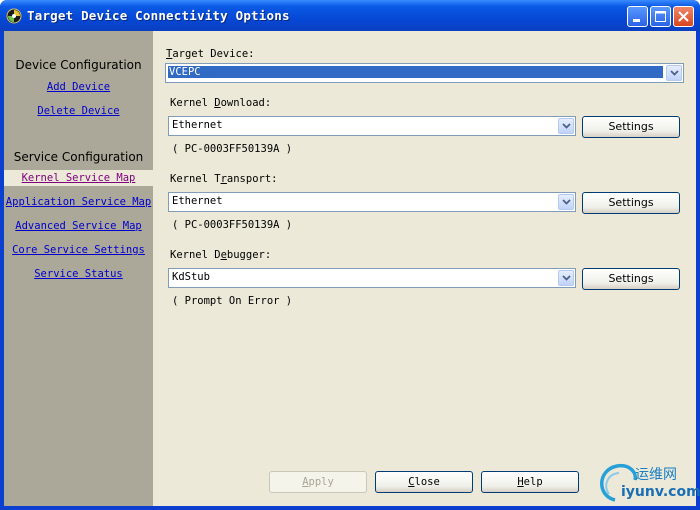 The height and width of the screenshot is (510, 700). Describe the element at coordinates (78, 250) in the screenshot. I see `sidebar-link-core-service-settings: Core Service Settings` at that location.